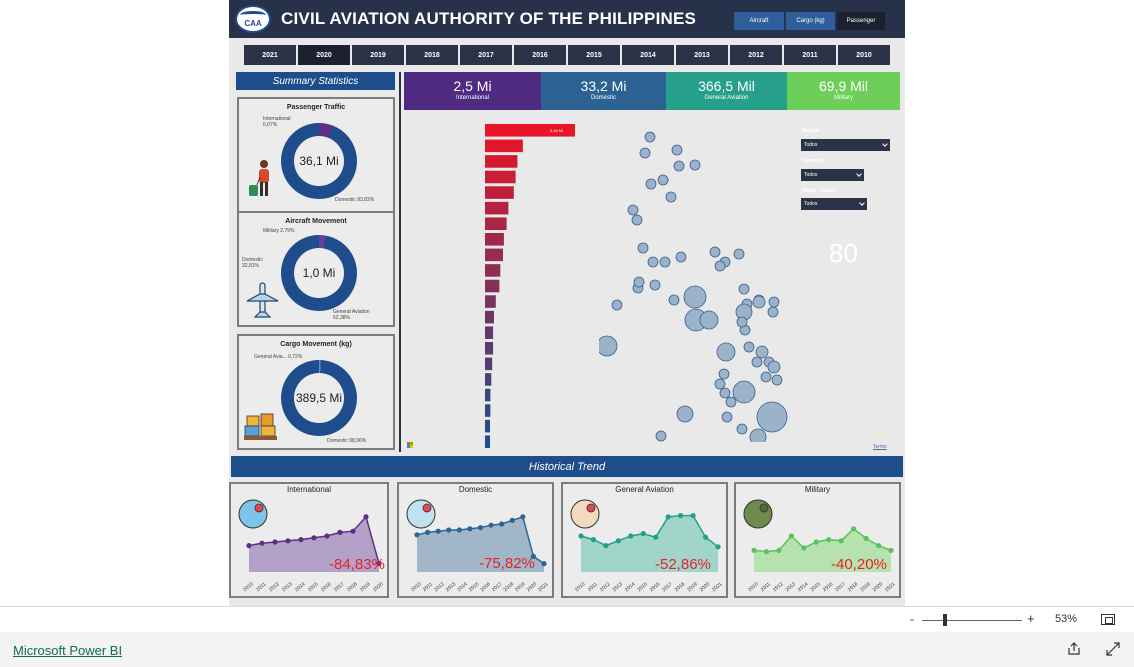  I want to click on zoom-out-button: -, so click(912, 619).